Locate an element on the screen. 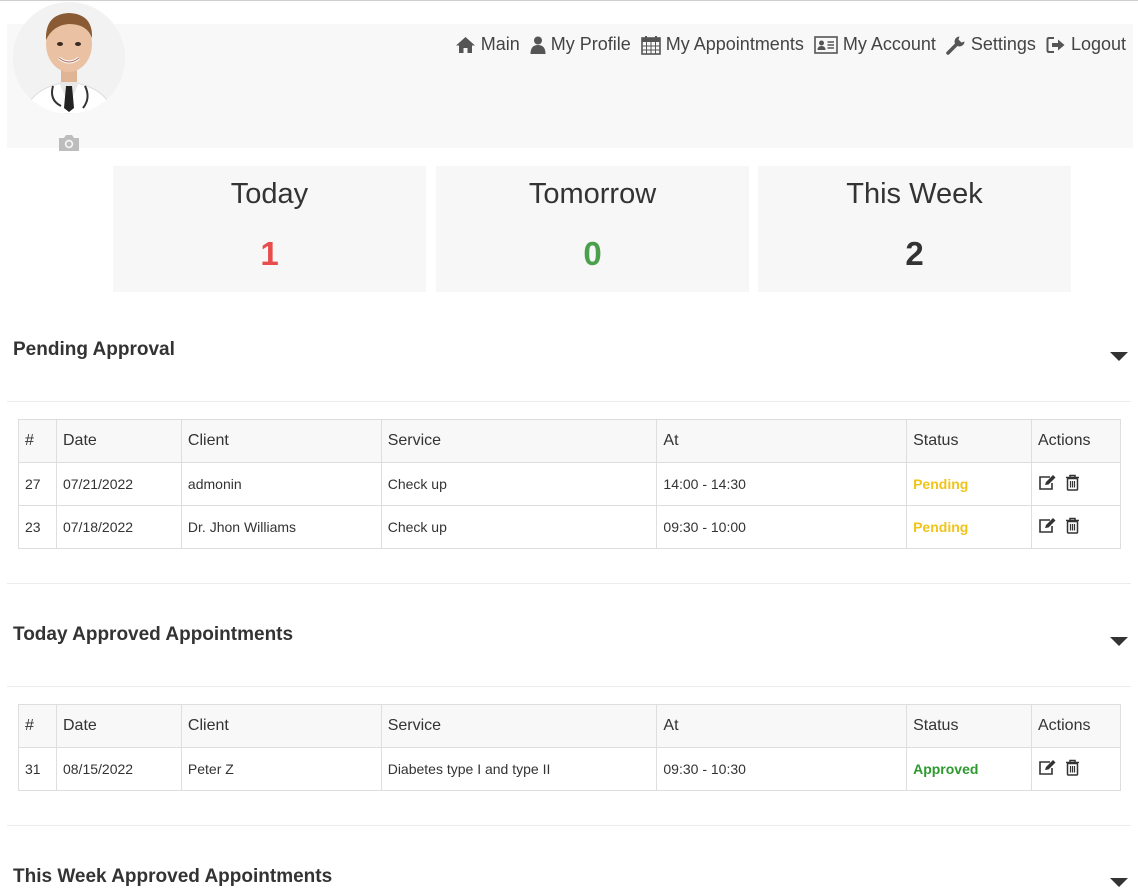 Image resolution: width=1138 pixels, height=888 pixels. cell-at: 14:00 - 14:30 is located at coordinates (782, 484).